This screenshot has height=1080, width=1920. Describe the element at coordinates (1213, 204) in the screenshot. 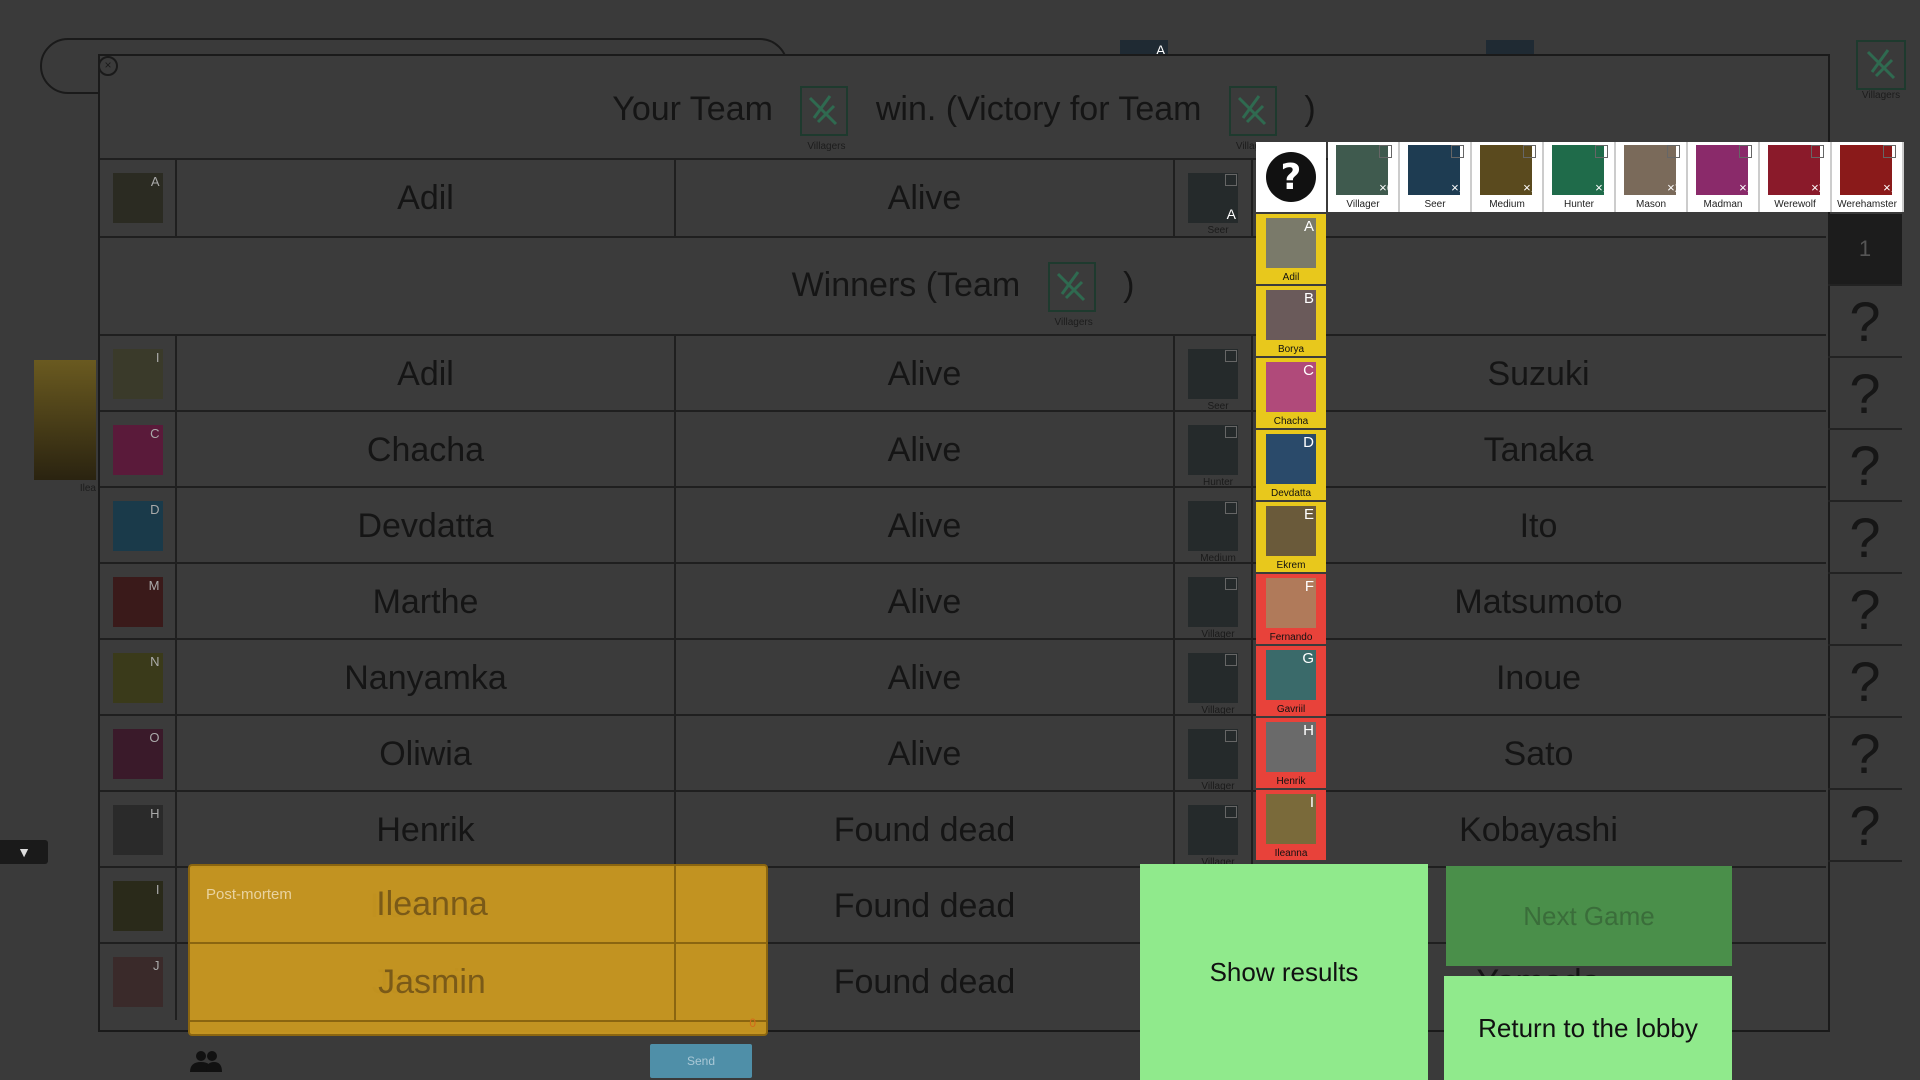

I see `seer-icon: Seer A` at that location.